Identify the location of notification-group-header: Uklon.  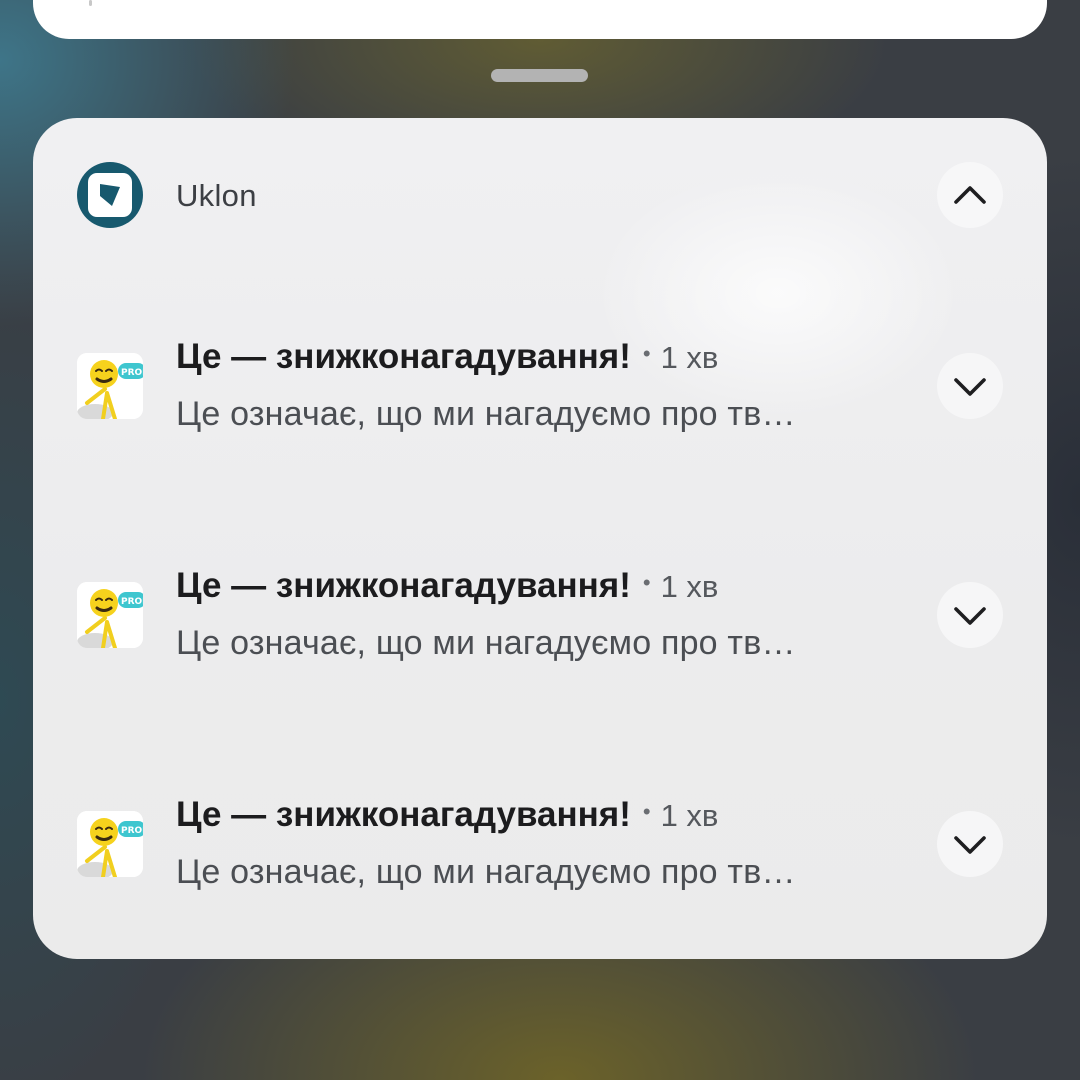
(540, 195).